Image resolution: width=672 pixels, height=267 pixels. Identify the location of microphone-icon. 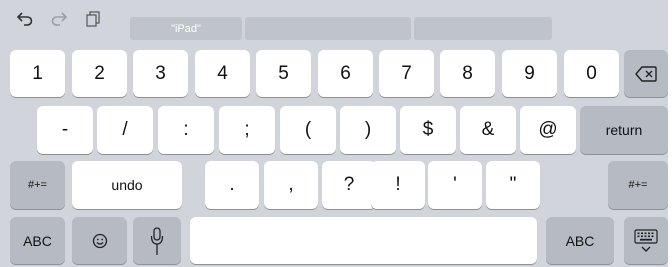
(157, 240).